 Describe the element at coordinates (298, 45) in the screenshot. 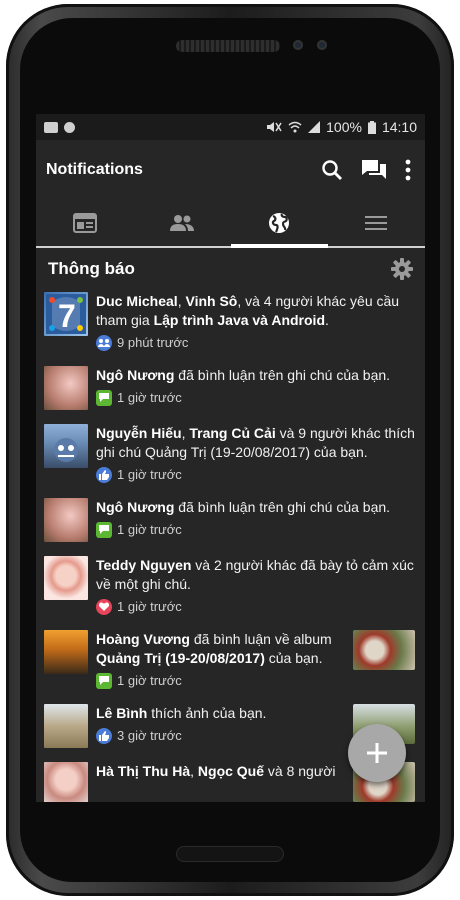

I see `front-camera` at that location.